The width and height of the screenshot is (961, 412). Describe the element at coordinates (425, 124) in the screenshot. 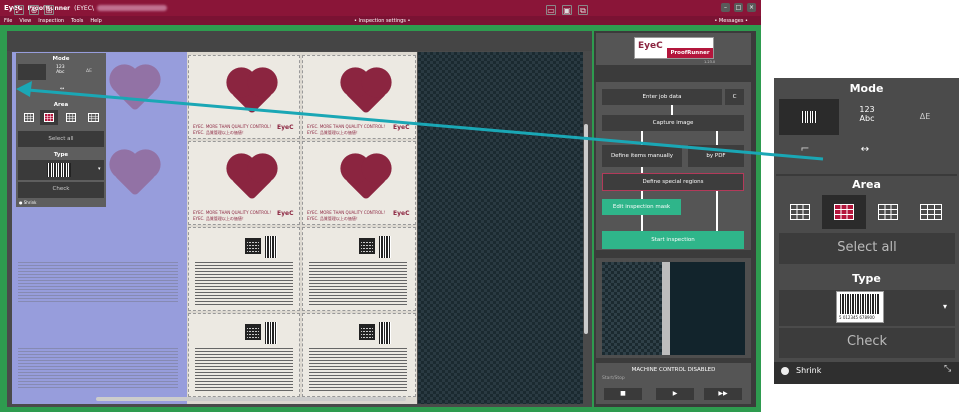

I see `arrow-line` at that location.